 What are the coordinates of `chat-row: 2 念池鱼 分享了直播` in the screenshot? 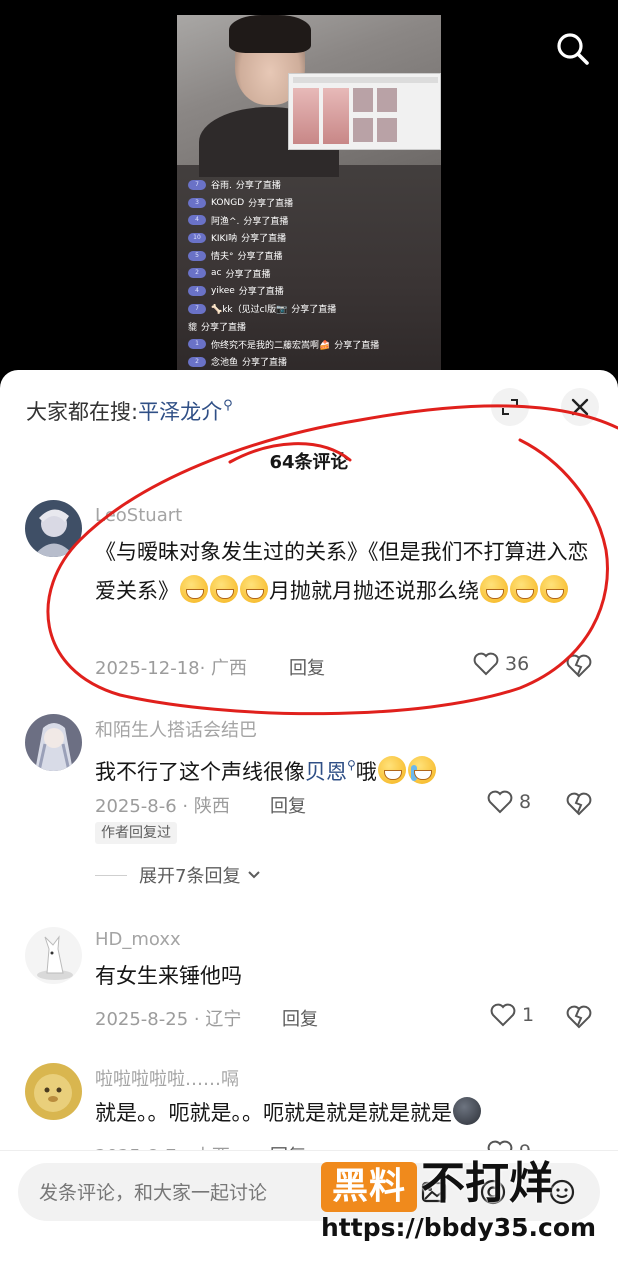 It's located at (313, 362).